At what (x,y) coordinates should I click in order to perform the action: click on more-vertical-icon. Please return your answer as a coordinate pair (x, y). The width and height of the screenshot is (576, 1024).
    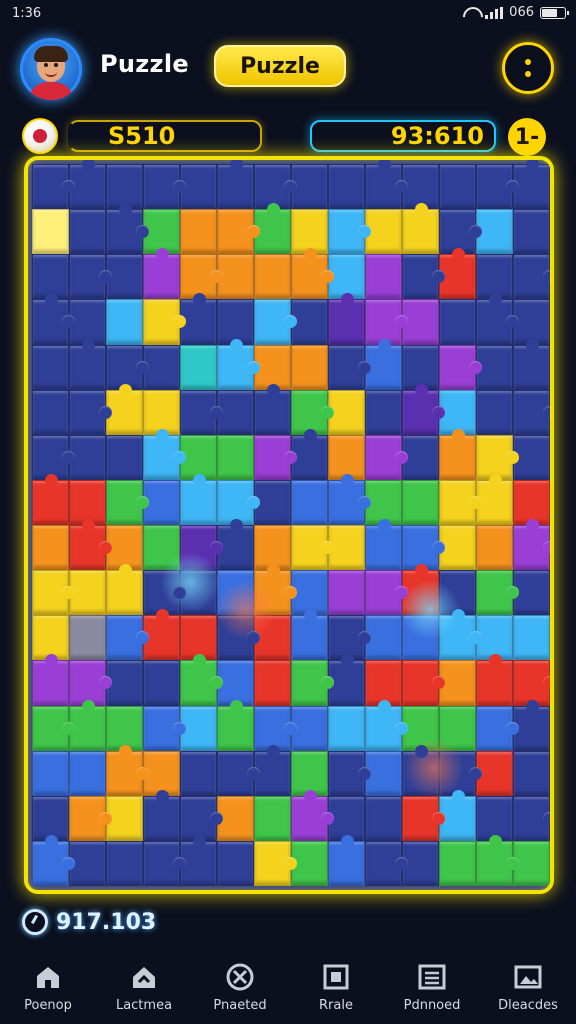
    Looking at the image, I should click on (528, 68).